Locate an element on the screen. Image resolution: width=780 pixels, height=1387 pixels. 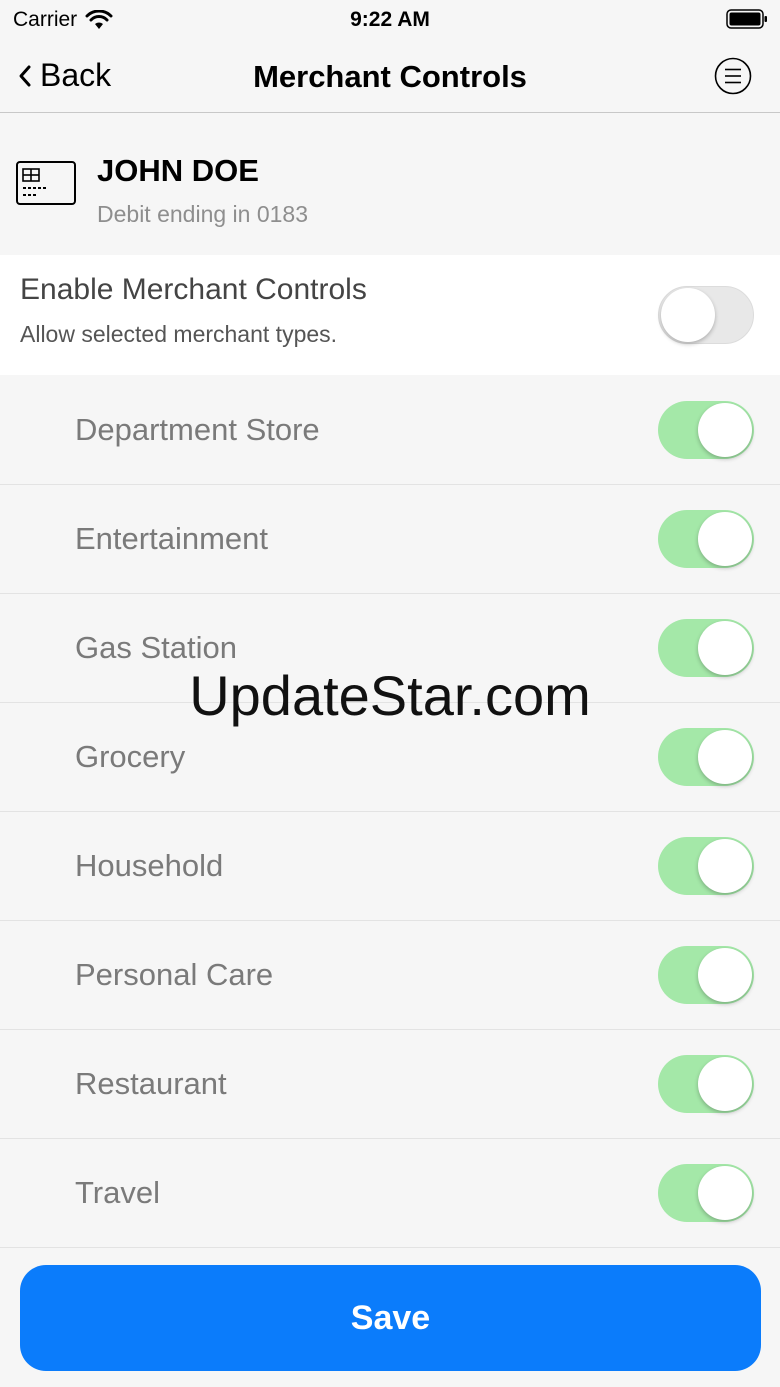
menu-circle-icon is located at coordinates (733, 76).